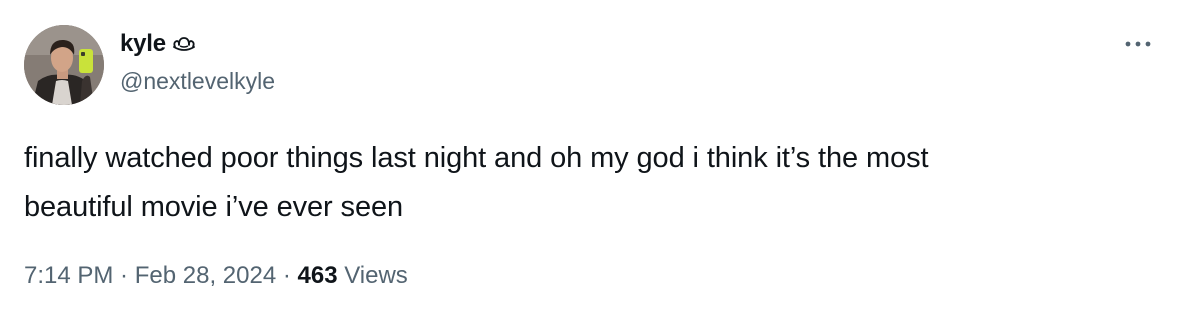 The width and height of the screenshot is (1183, 324). I want to click on avatar, so click(64, 65).